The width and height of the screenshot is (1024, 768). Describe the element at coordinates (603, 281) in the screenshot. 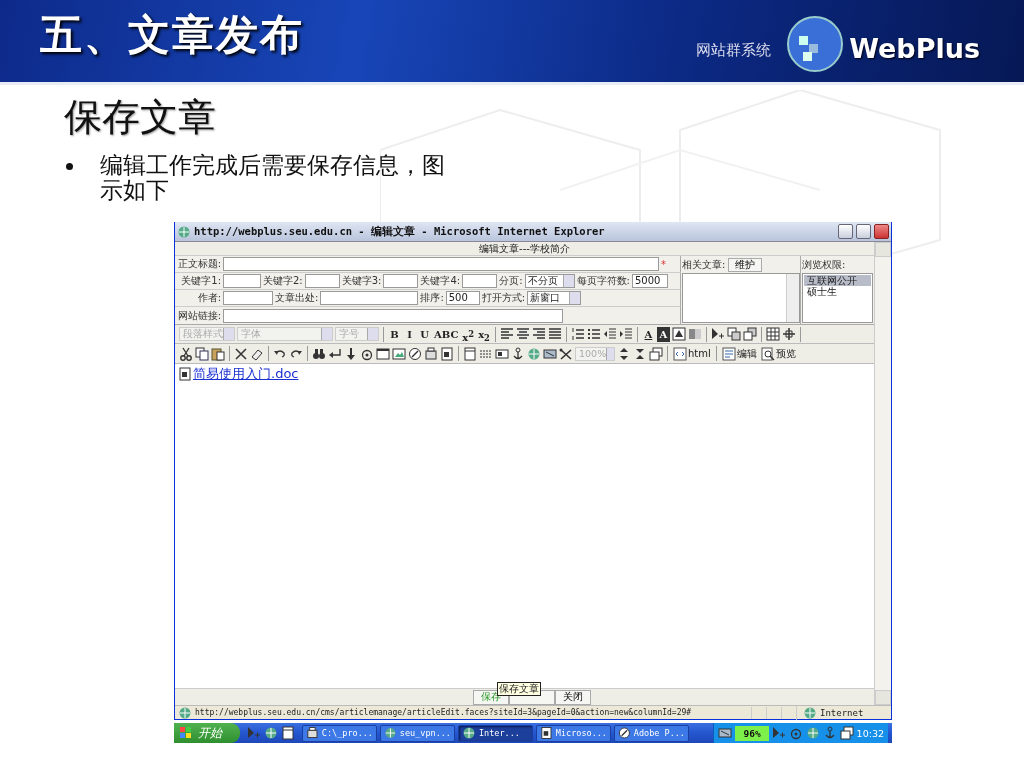

I see `field-label: 每页字符数:` at that location.